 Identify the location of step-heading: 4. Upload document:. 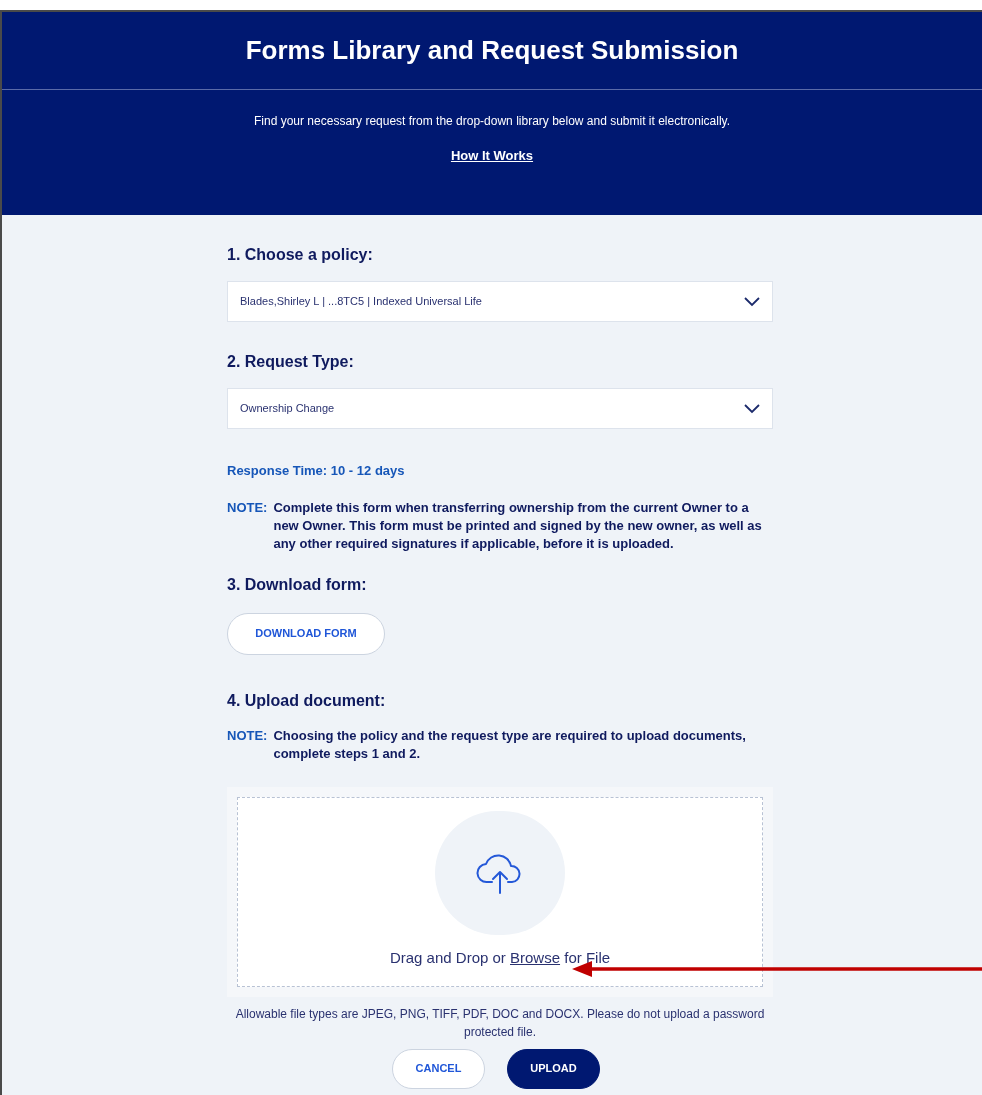
(307, 700).